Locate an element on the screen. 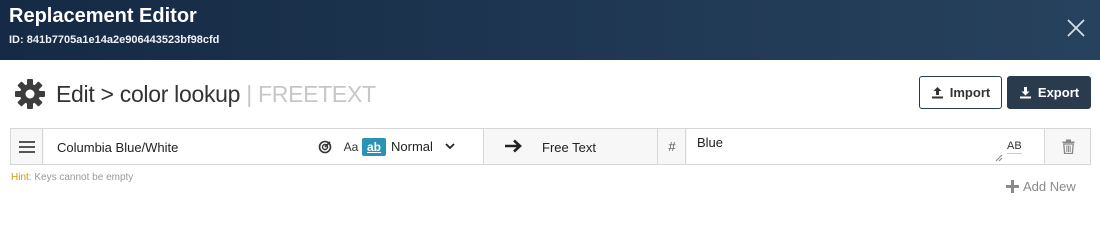 This screenshot has width=1100, height=245. delete-row-button is located at coordinates (1068, 146).